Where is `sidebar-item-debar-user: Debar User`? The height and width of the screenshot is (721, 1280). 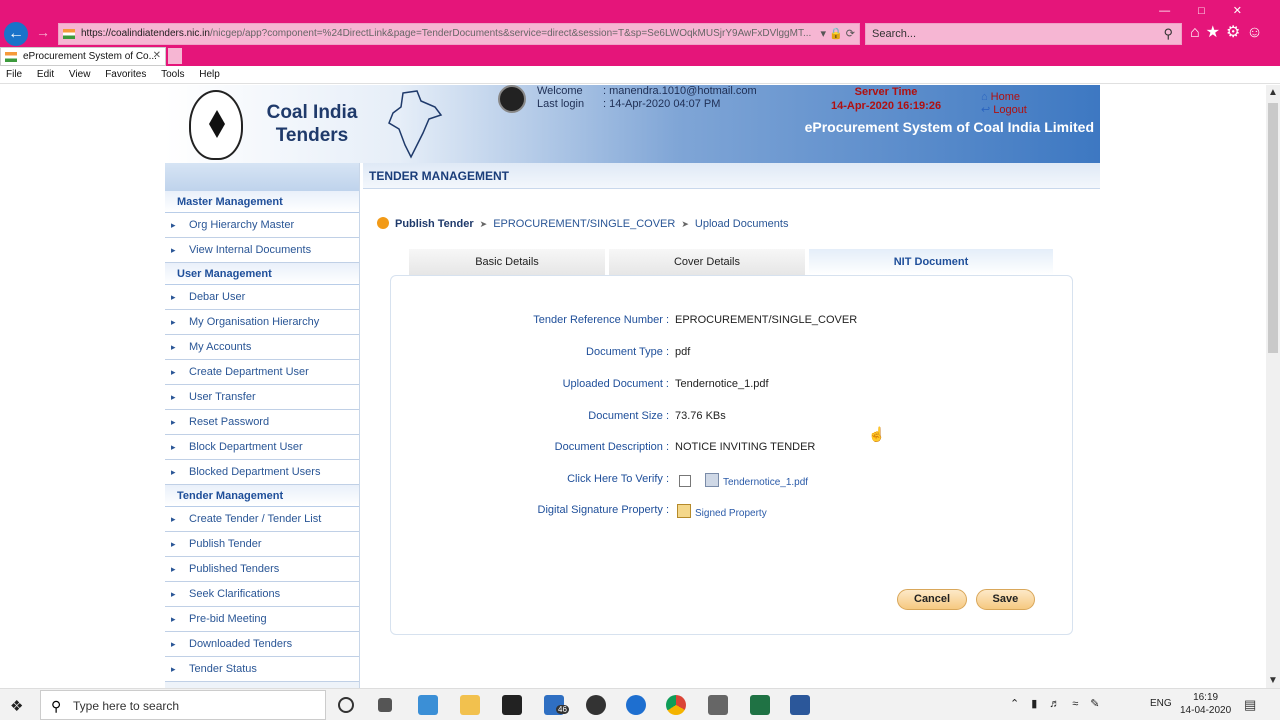
sidebar-item-debar-user: Debar User is located at coordinates (262, 297).